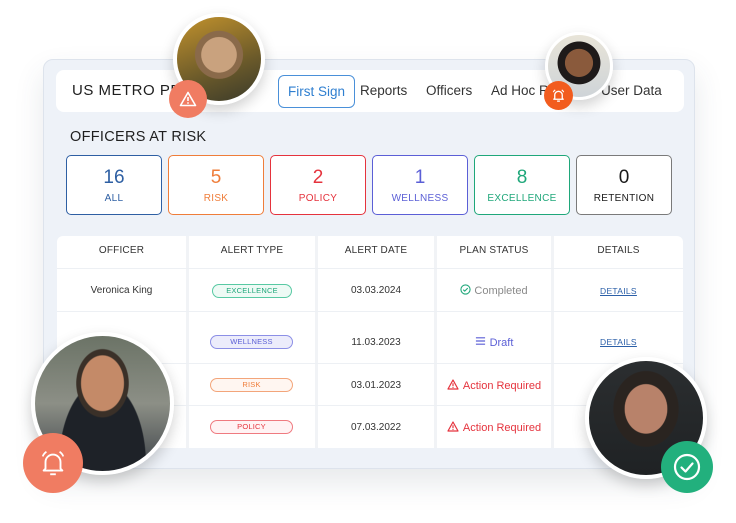  I want to click on alert-type-badge: WELLNESS, so click(251, 342).